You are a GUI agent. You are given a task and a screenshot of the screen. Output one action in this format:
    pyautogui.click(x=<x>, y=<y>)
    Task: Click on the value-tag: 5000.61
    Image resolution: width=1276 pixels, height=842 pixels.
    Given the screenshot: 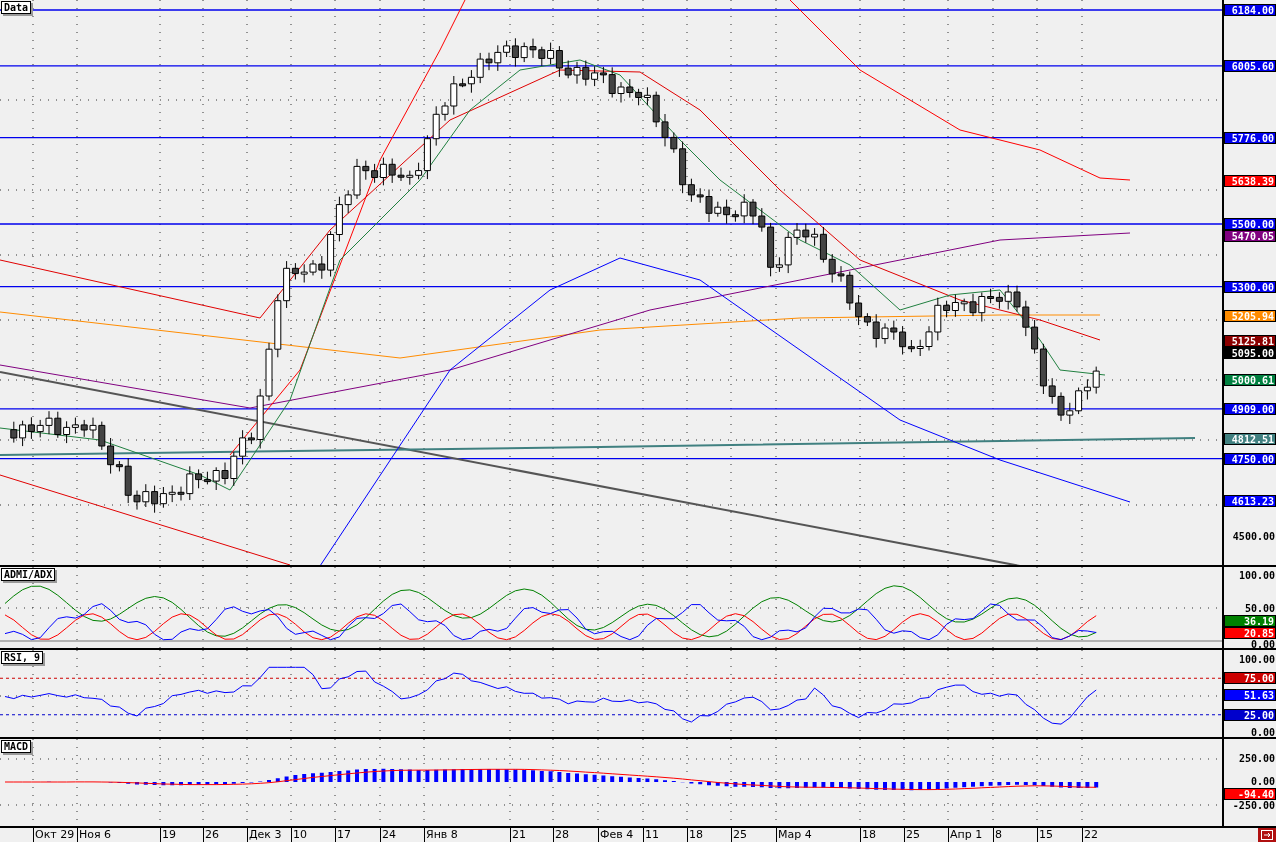 What is the action you would take?
    pyautogui.click(x=1250, y=380)
    